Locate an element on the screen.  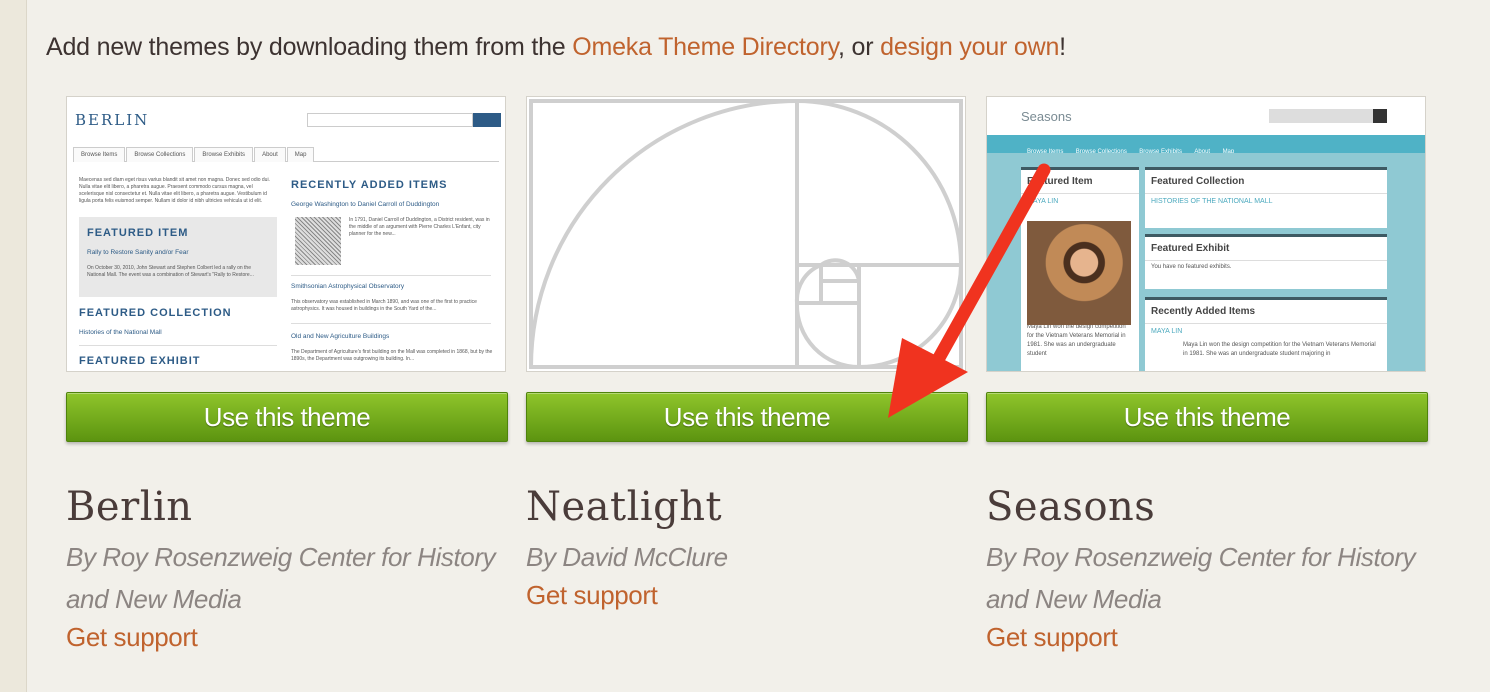
berlin-preview-recent-title: Smithsonian Astrophysical Observatory is located at coordinates (348, 286).